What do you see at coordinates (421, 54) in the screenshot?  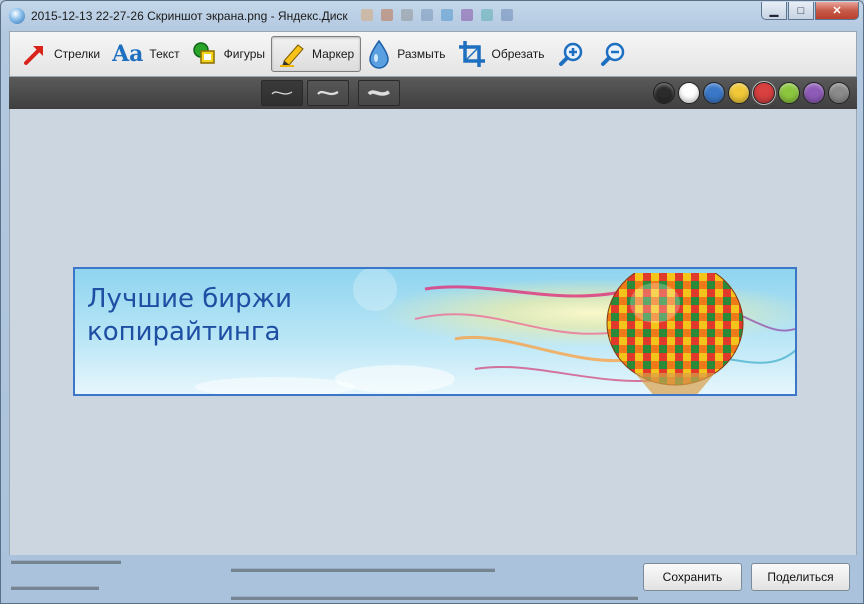 I see `tool-blur-label: Размыть` at bounding box center [421, 54].